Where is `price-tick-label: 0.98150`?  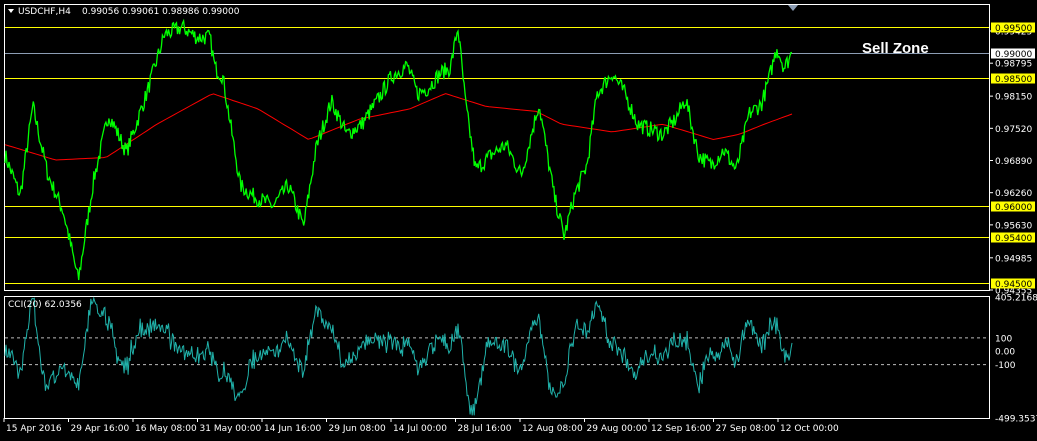 price-tick-label: 0.98150 is located at coordinates (1013, 98).